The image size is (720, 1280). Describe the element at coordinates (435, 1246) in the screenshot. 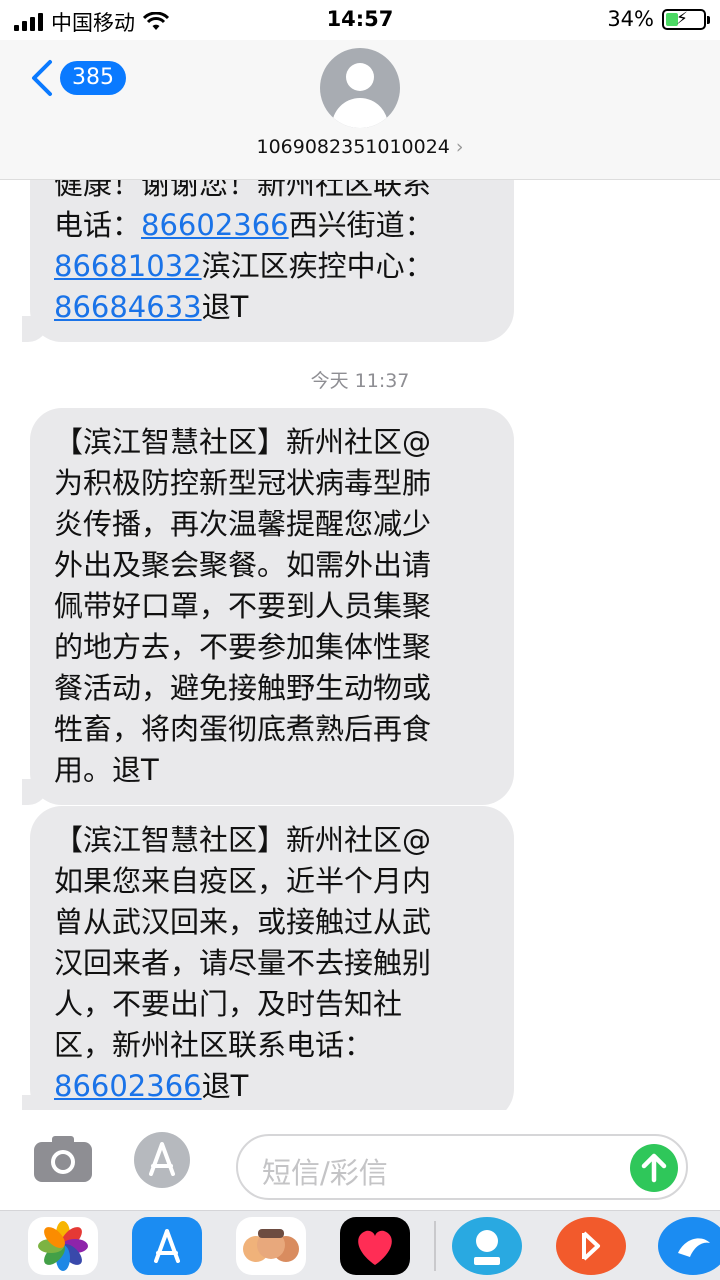

I see `dock-separator` at that location.